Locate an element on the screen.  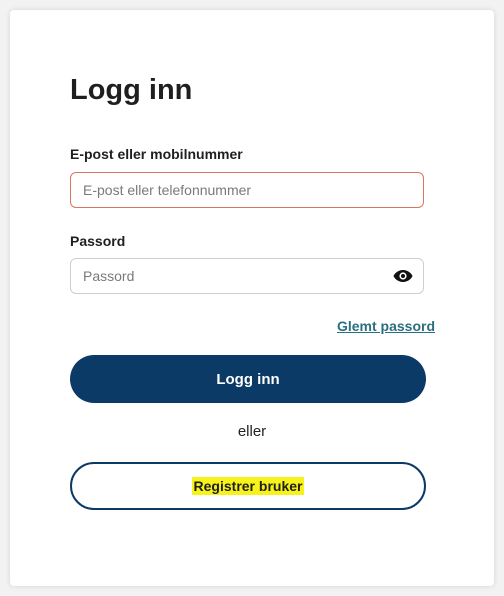
email-input is located at coordinates (247, 190).